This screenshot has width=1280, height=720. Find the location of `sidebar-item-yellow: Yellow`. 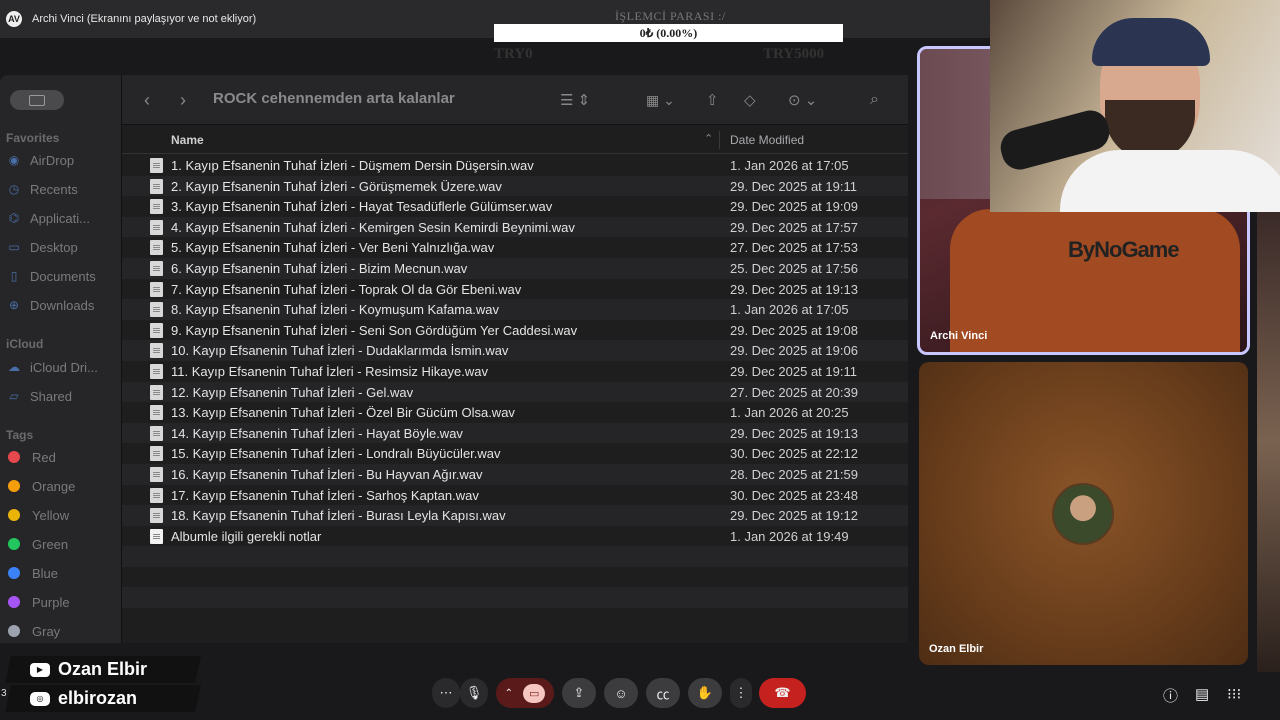

sidebar-item-yellow: Yellow is located at coordinates (37, 515).